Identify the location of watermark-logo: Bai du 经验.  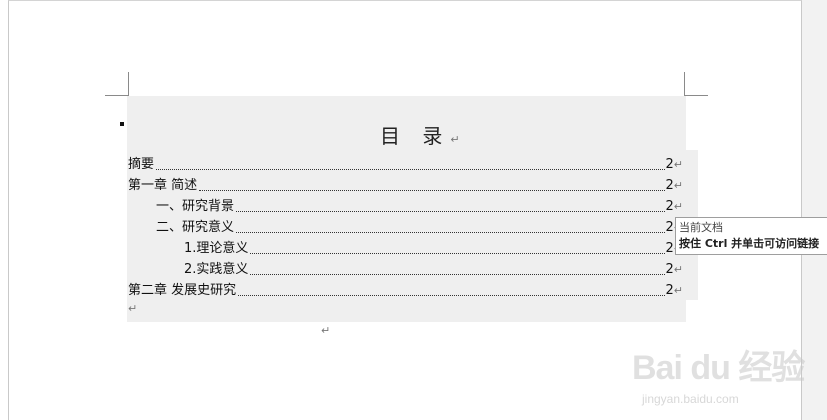
(718, 368).